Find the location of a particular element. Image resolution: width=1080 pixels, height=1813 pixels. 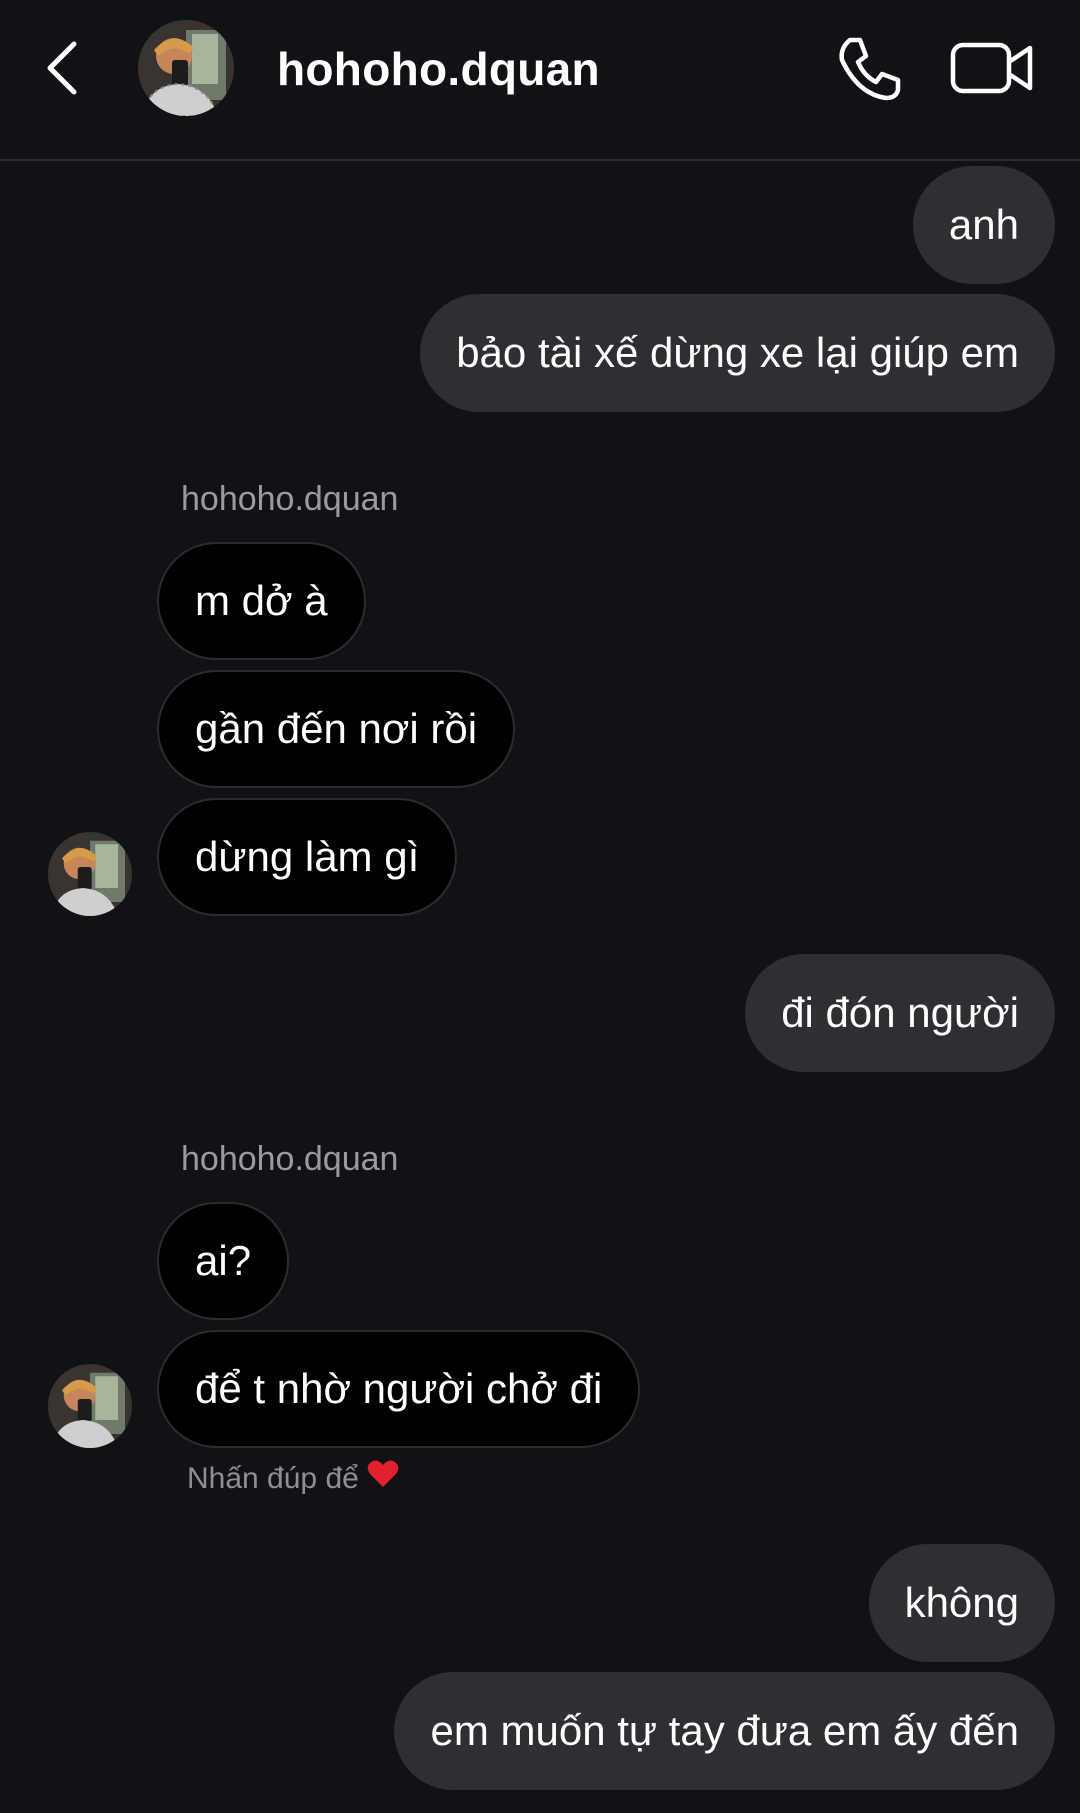

message-outgoing: đi đón người is located at coordinates (900, 1013).